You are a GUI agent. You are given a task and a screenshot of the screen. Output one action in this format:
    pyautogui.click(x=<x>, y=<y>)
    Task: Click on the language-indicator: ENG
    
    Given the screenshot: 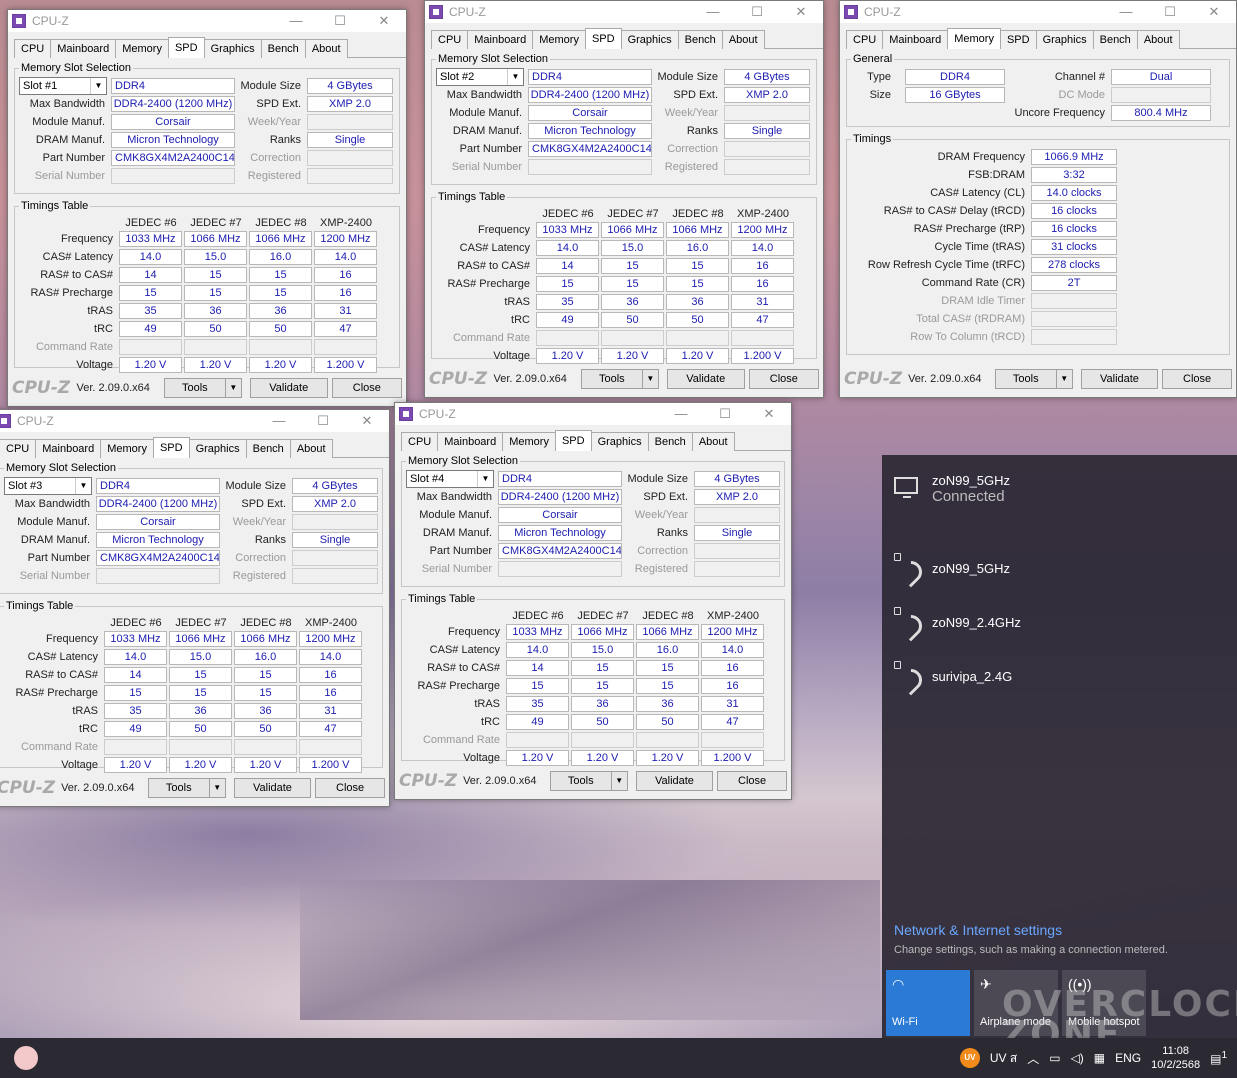 What is the action you would take?
    pyautogui.click(x=1128, y=1058)
    